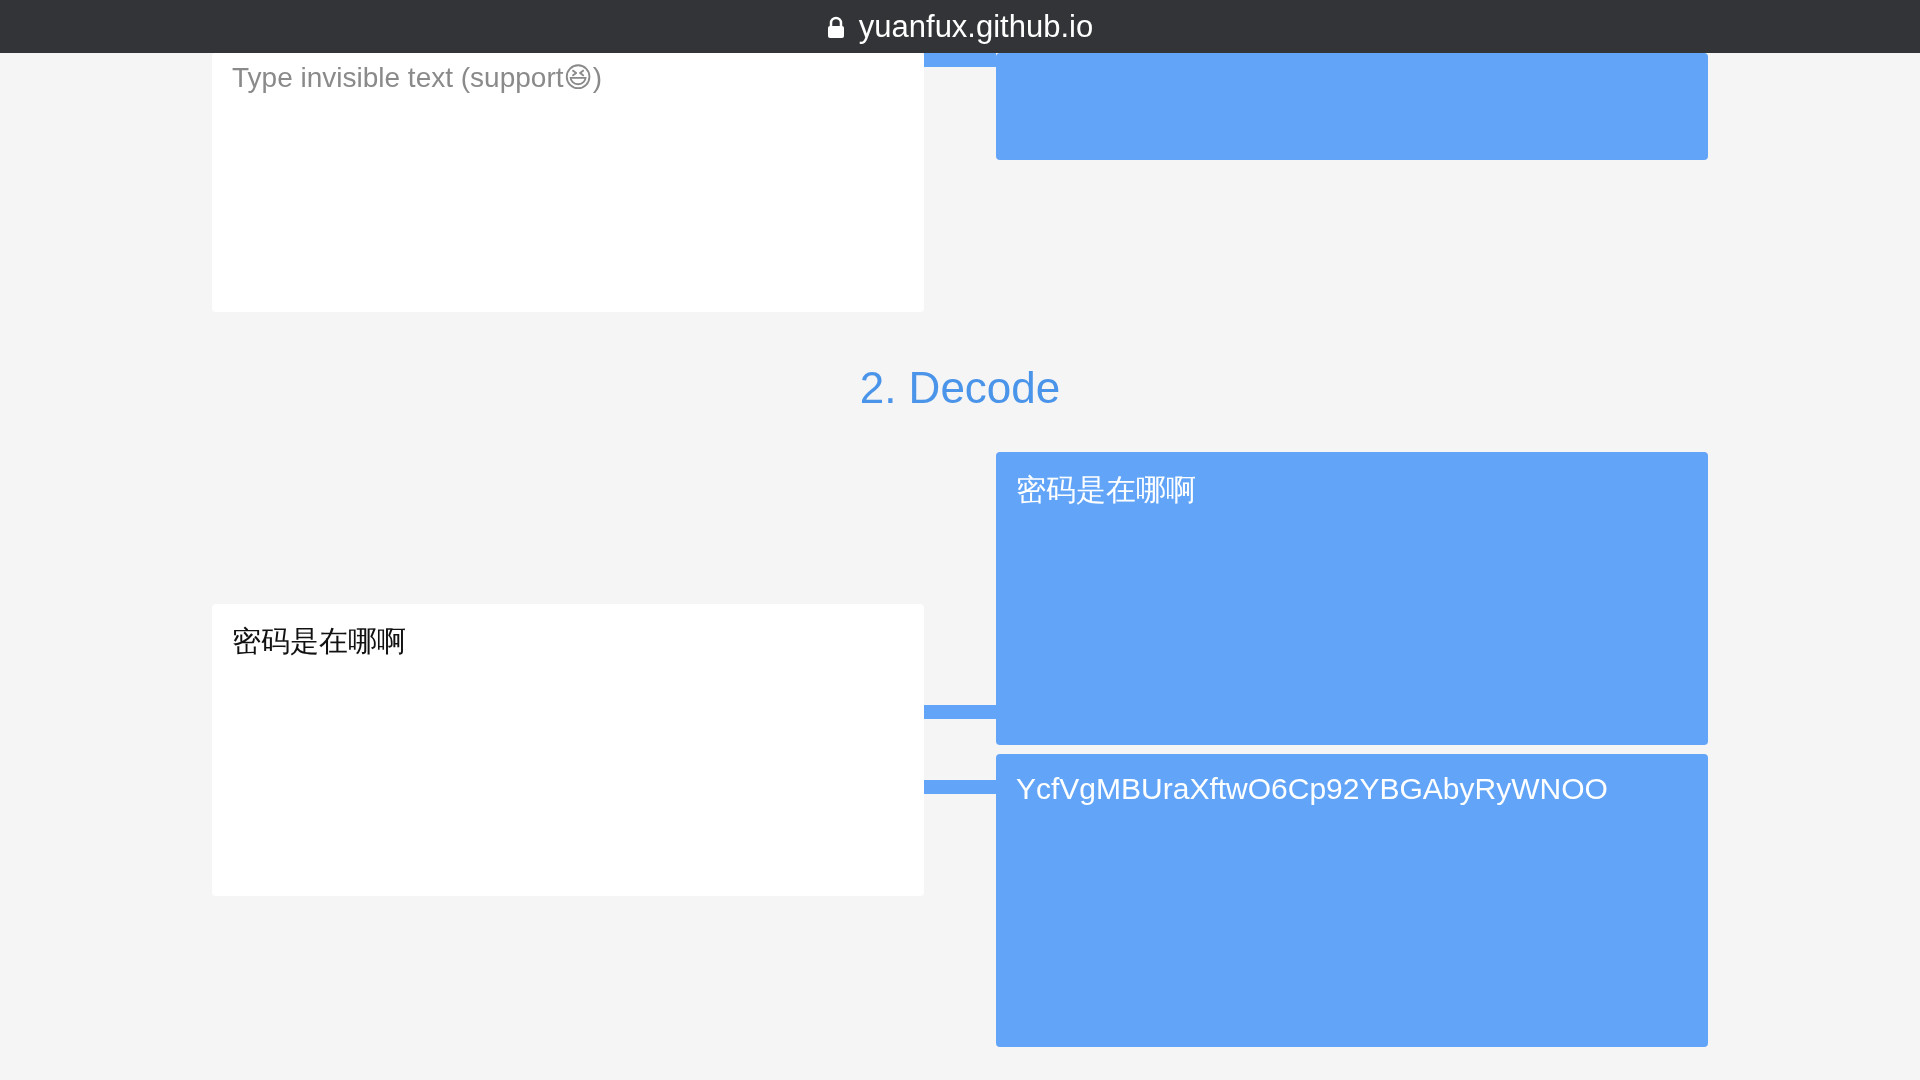 The width and height of the screenshot is (1920, 1080). I want to click on connector-bar, so click(960, 60).